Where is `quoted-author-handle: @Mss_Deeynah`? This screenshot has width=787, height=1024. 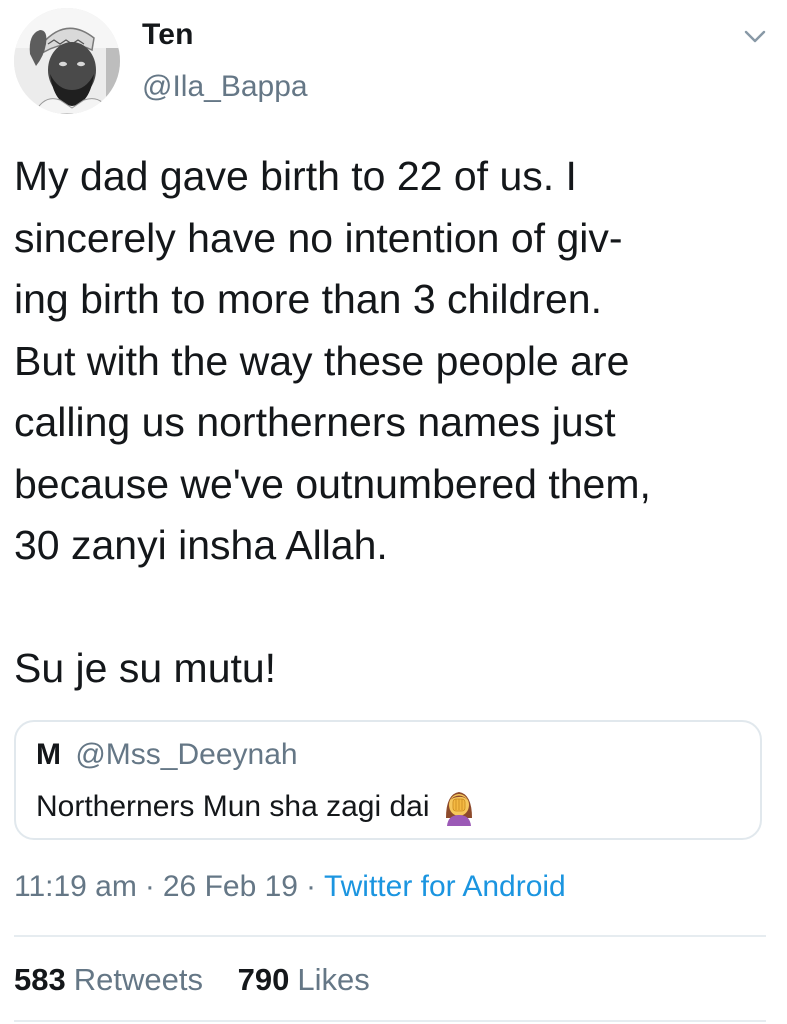
quoted-author-handle: @Mss_Deeynah is located at coordinates (186, 754).